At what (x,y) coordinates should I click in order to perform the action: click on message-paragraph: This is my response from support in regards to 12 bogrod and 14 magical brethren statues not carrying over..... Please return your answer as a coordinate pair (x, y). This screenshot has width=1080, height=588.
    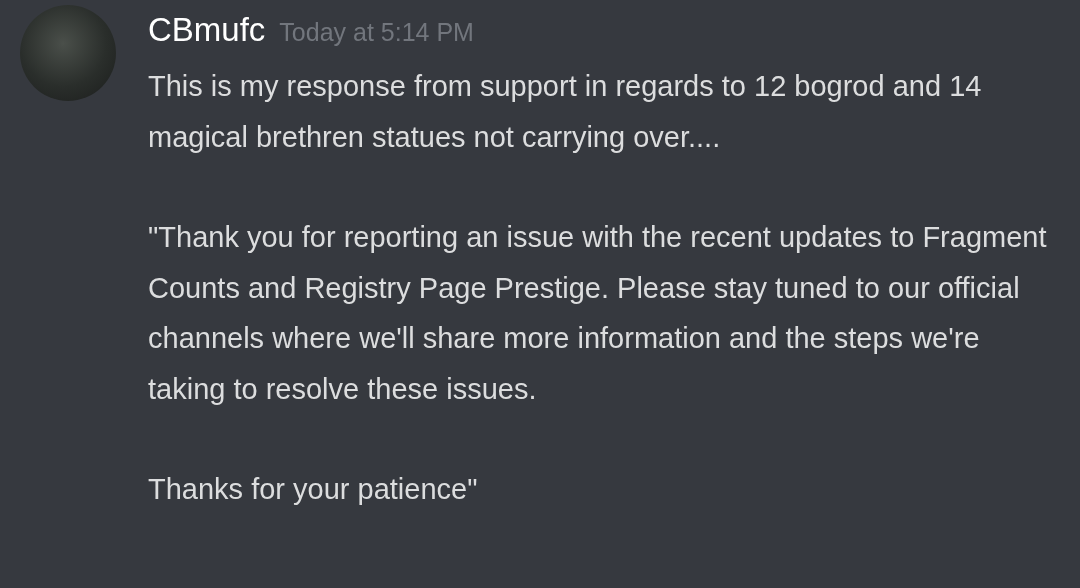
    Looking at the image, I should click on (565, 112).